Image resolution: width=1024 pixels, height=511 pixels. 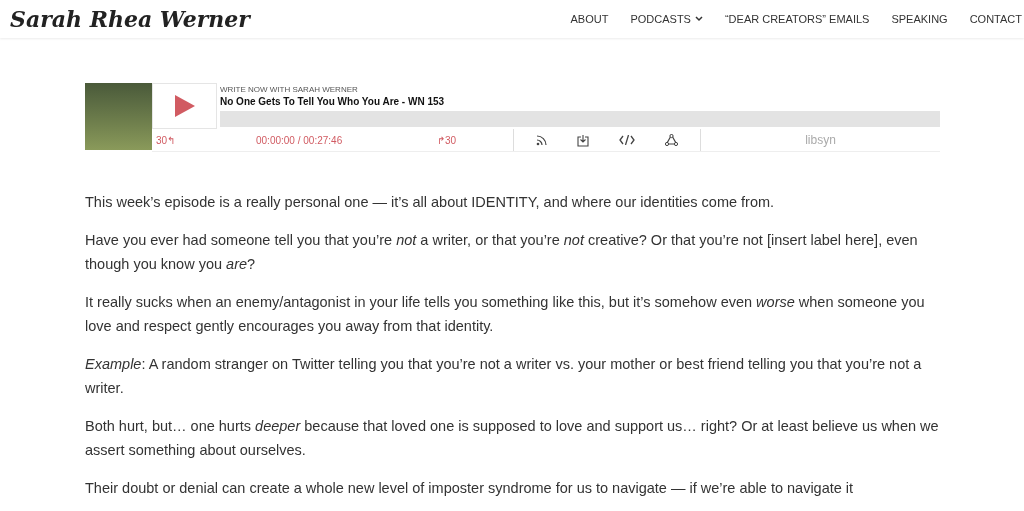 What do you see at coordinates (502, 252) in the screenshot?
I see `body-paragraph: Have you ever had someone tell you that you’re not a writer, or that you’re not creative? Or that you’re not [insert label here], even though you know you are?` at bounding box center [502, 252].